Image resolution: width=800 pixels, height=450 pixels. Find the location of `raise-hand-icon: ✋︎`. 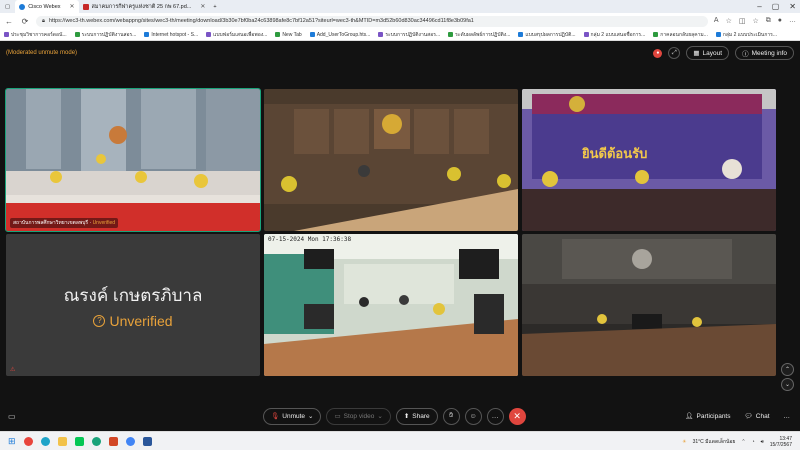

raise-hand-icon: ✋︎ is located at coordinates (451, 416).